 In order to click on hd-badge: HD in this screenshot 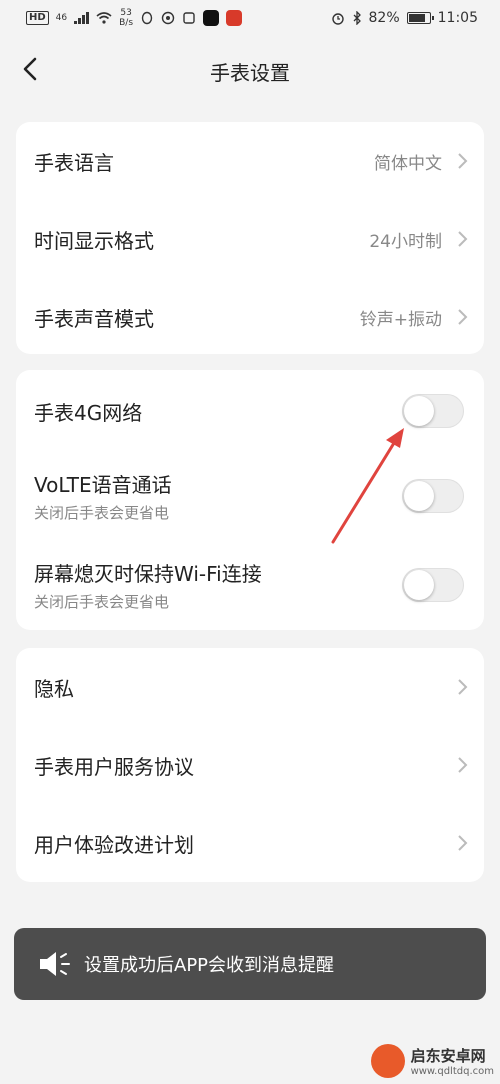, I will do `click(37, 18)`.